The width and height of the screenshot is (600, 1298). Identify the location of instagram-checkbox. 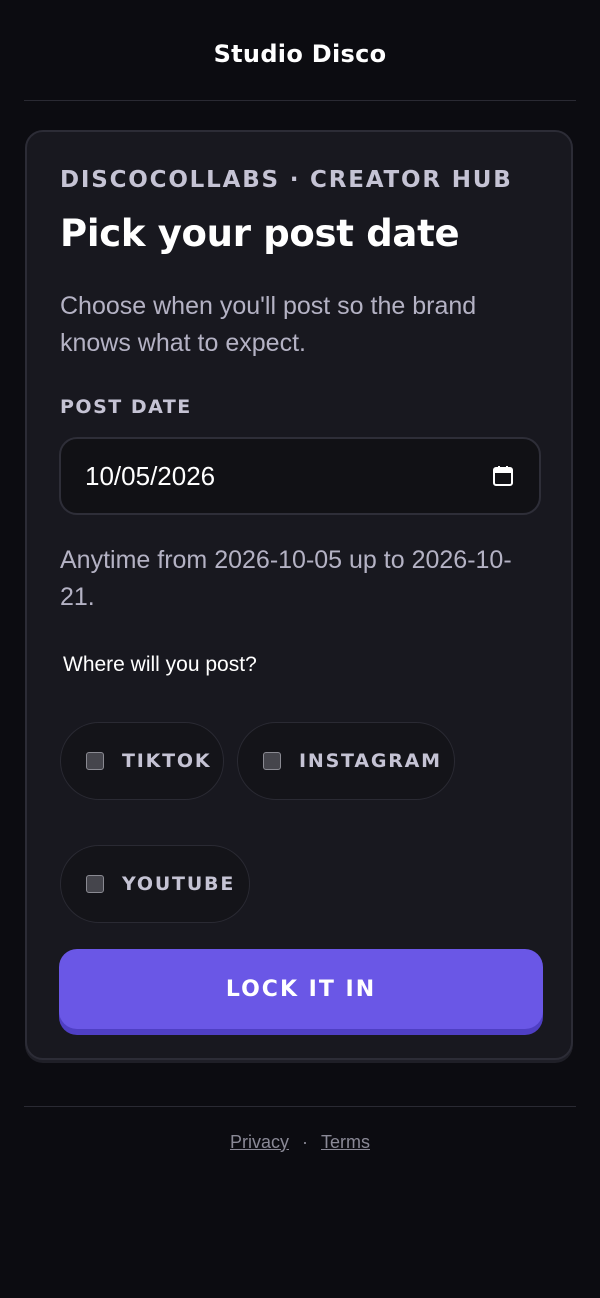
(272, 761).